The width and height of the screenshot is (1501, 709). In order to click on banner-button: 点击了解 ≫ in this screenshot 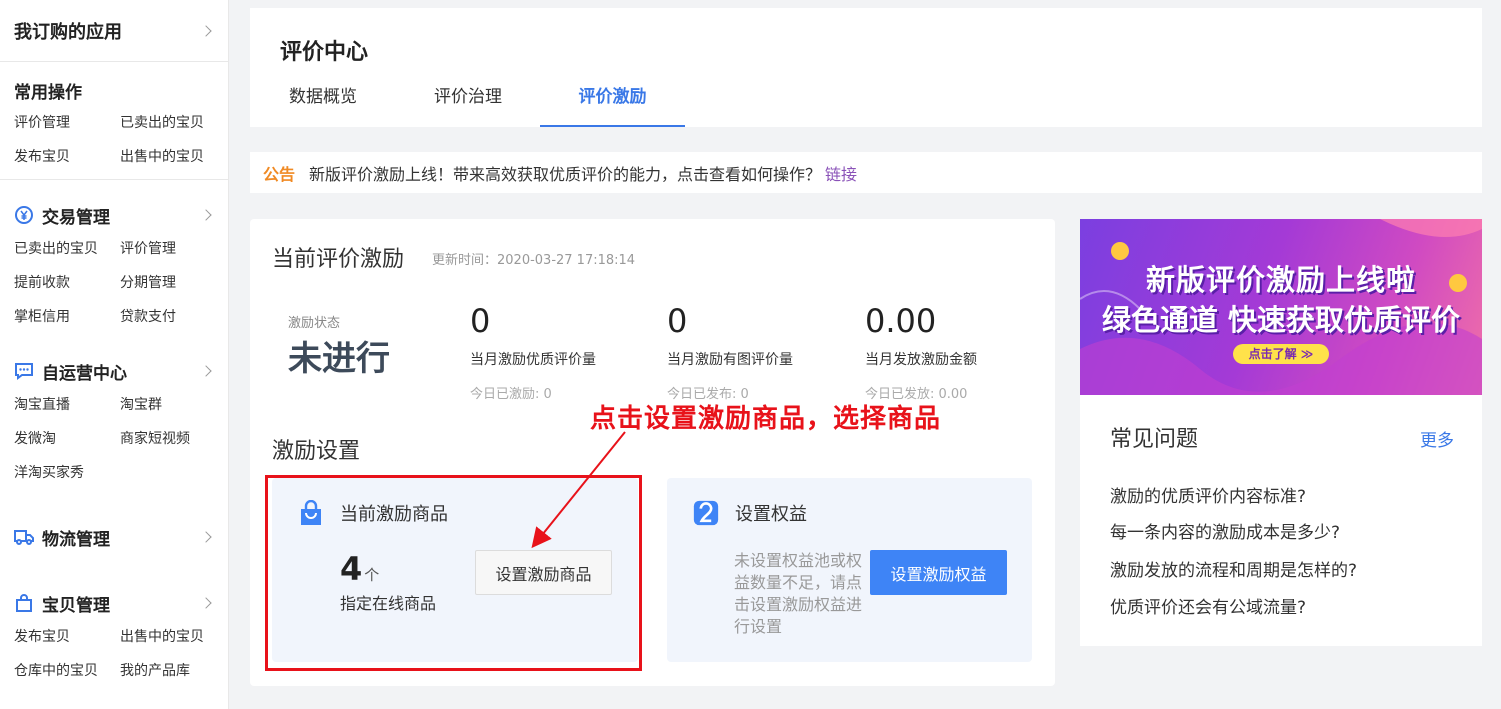, I will do `click(1281, 354)`.